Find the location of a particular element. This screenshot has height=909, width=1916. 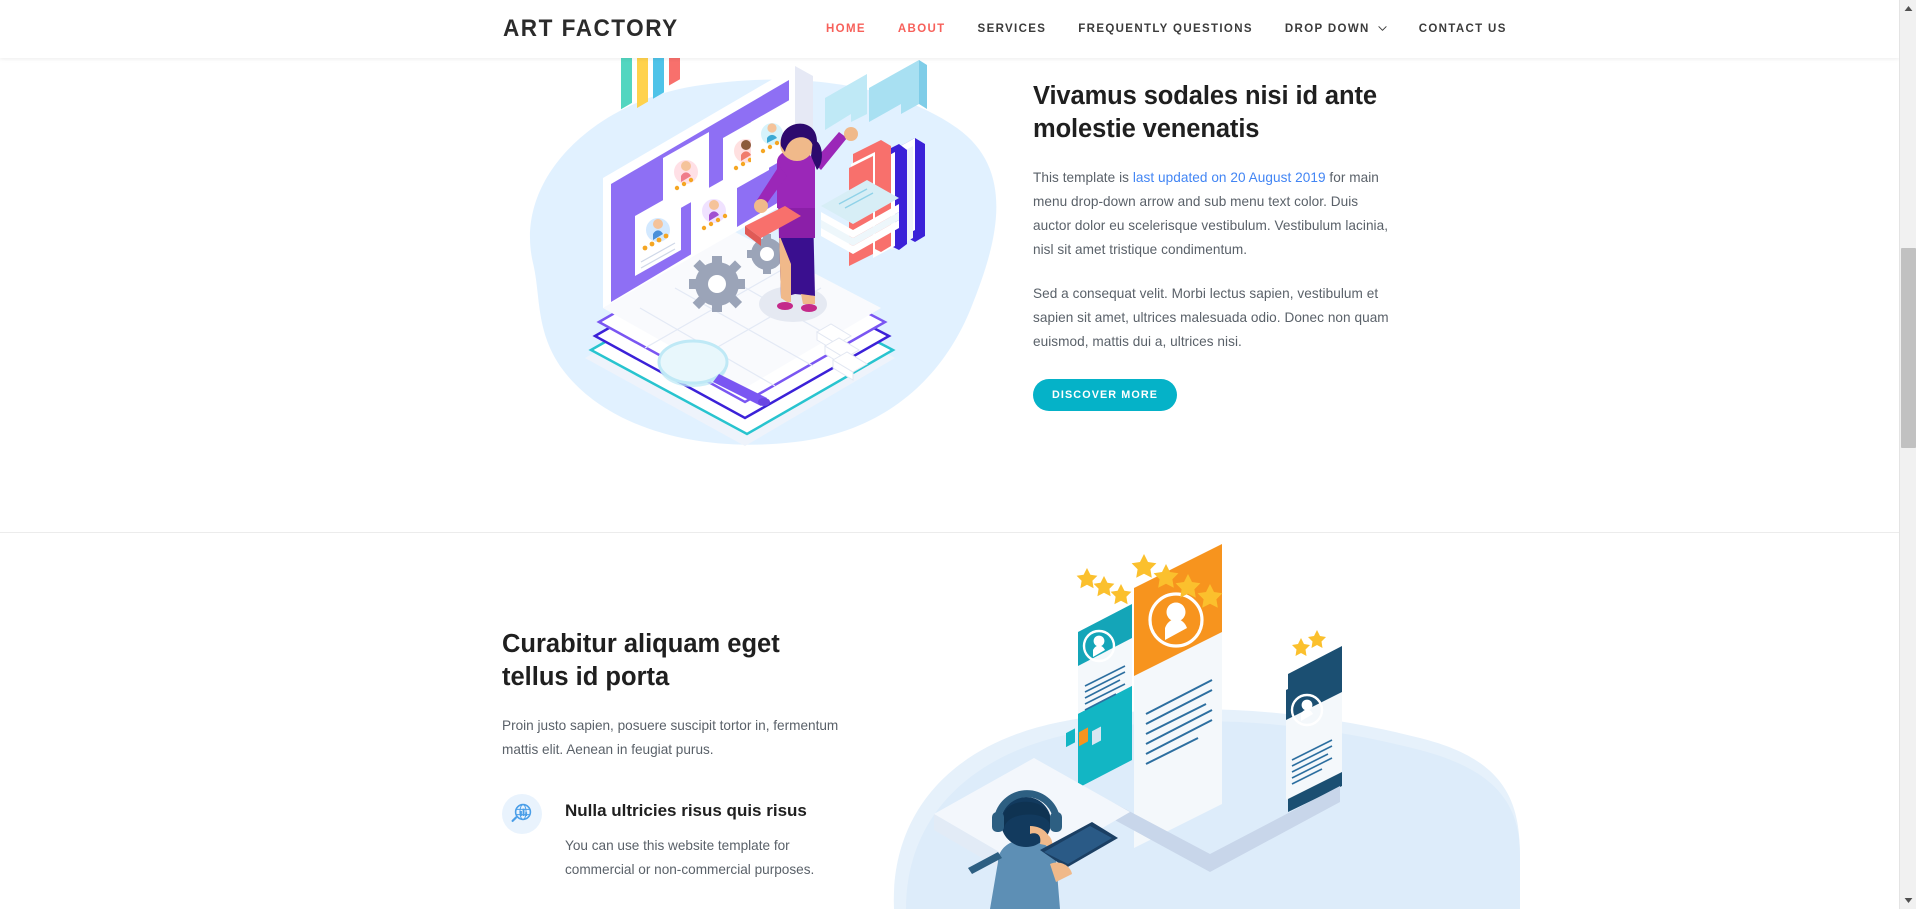

vertical-scrollbar is located at coordinates (1907, 454).